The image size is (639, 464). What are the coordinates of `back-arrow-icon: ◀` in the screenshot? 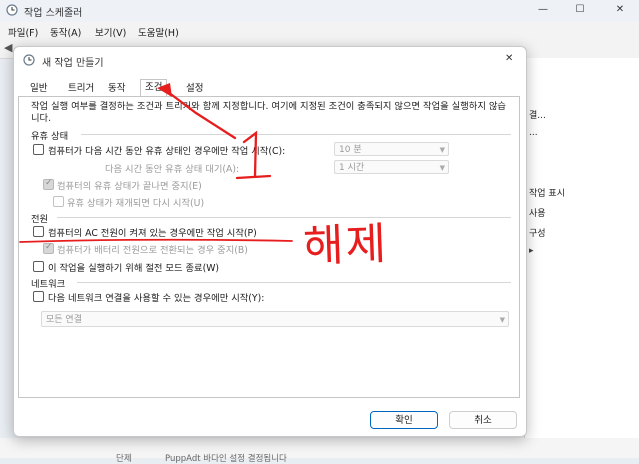 It's located at (8, 47).